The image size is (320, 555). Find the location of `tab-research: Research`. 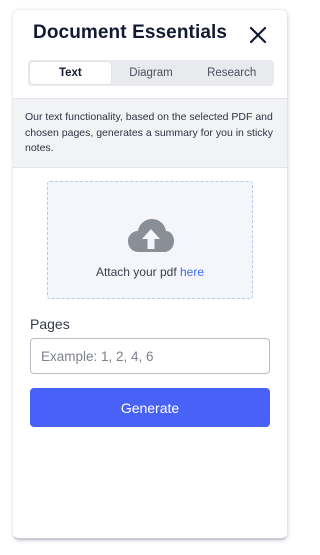

tab-research: Research is located at coordinates (231, 73).